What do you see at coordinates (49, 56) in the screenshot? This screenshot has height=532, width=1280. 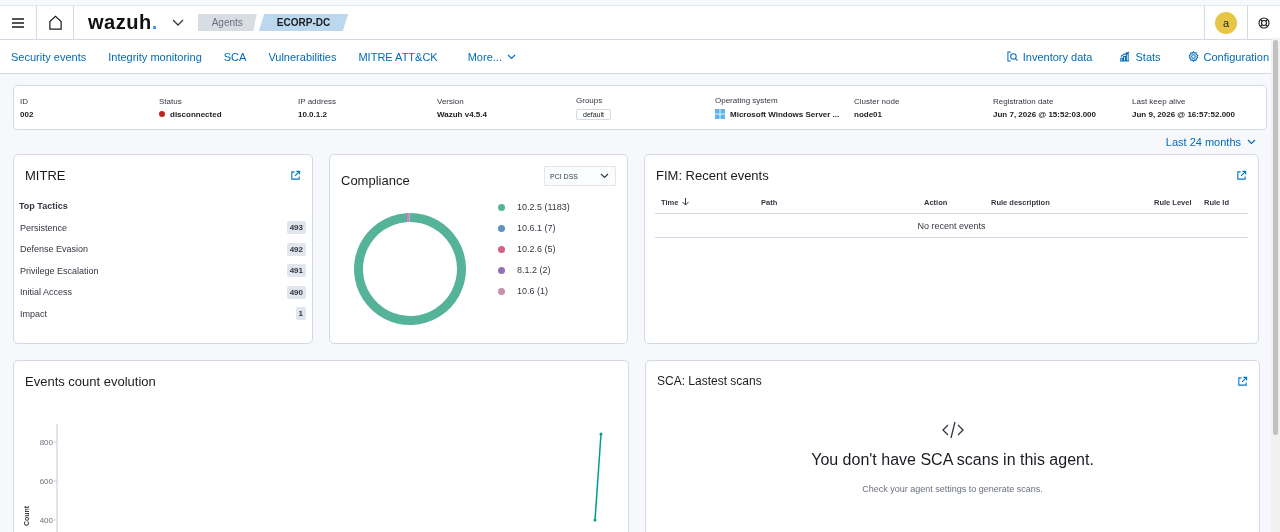 I see `nav-tab: Security events` at bounding box center [49, 56].